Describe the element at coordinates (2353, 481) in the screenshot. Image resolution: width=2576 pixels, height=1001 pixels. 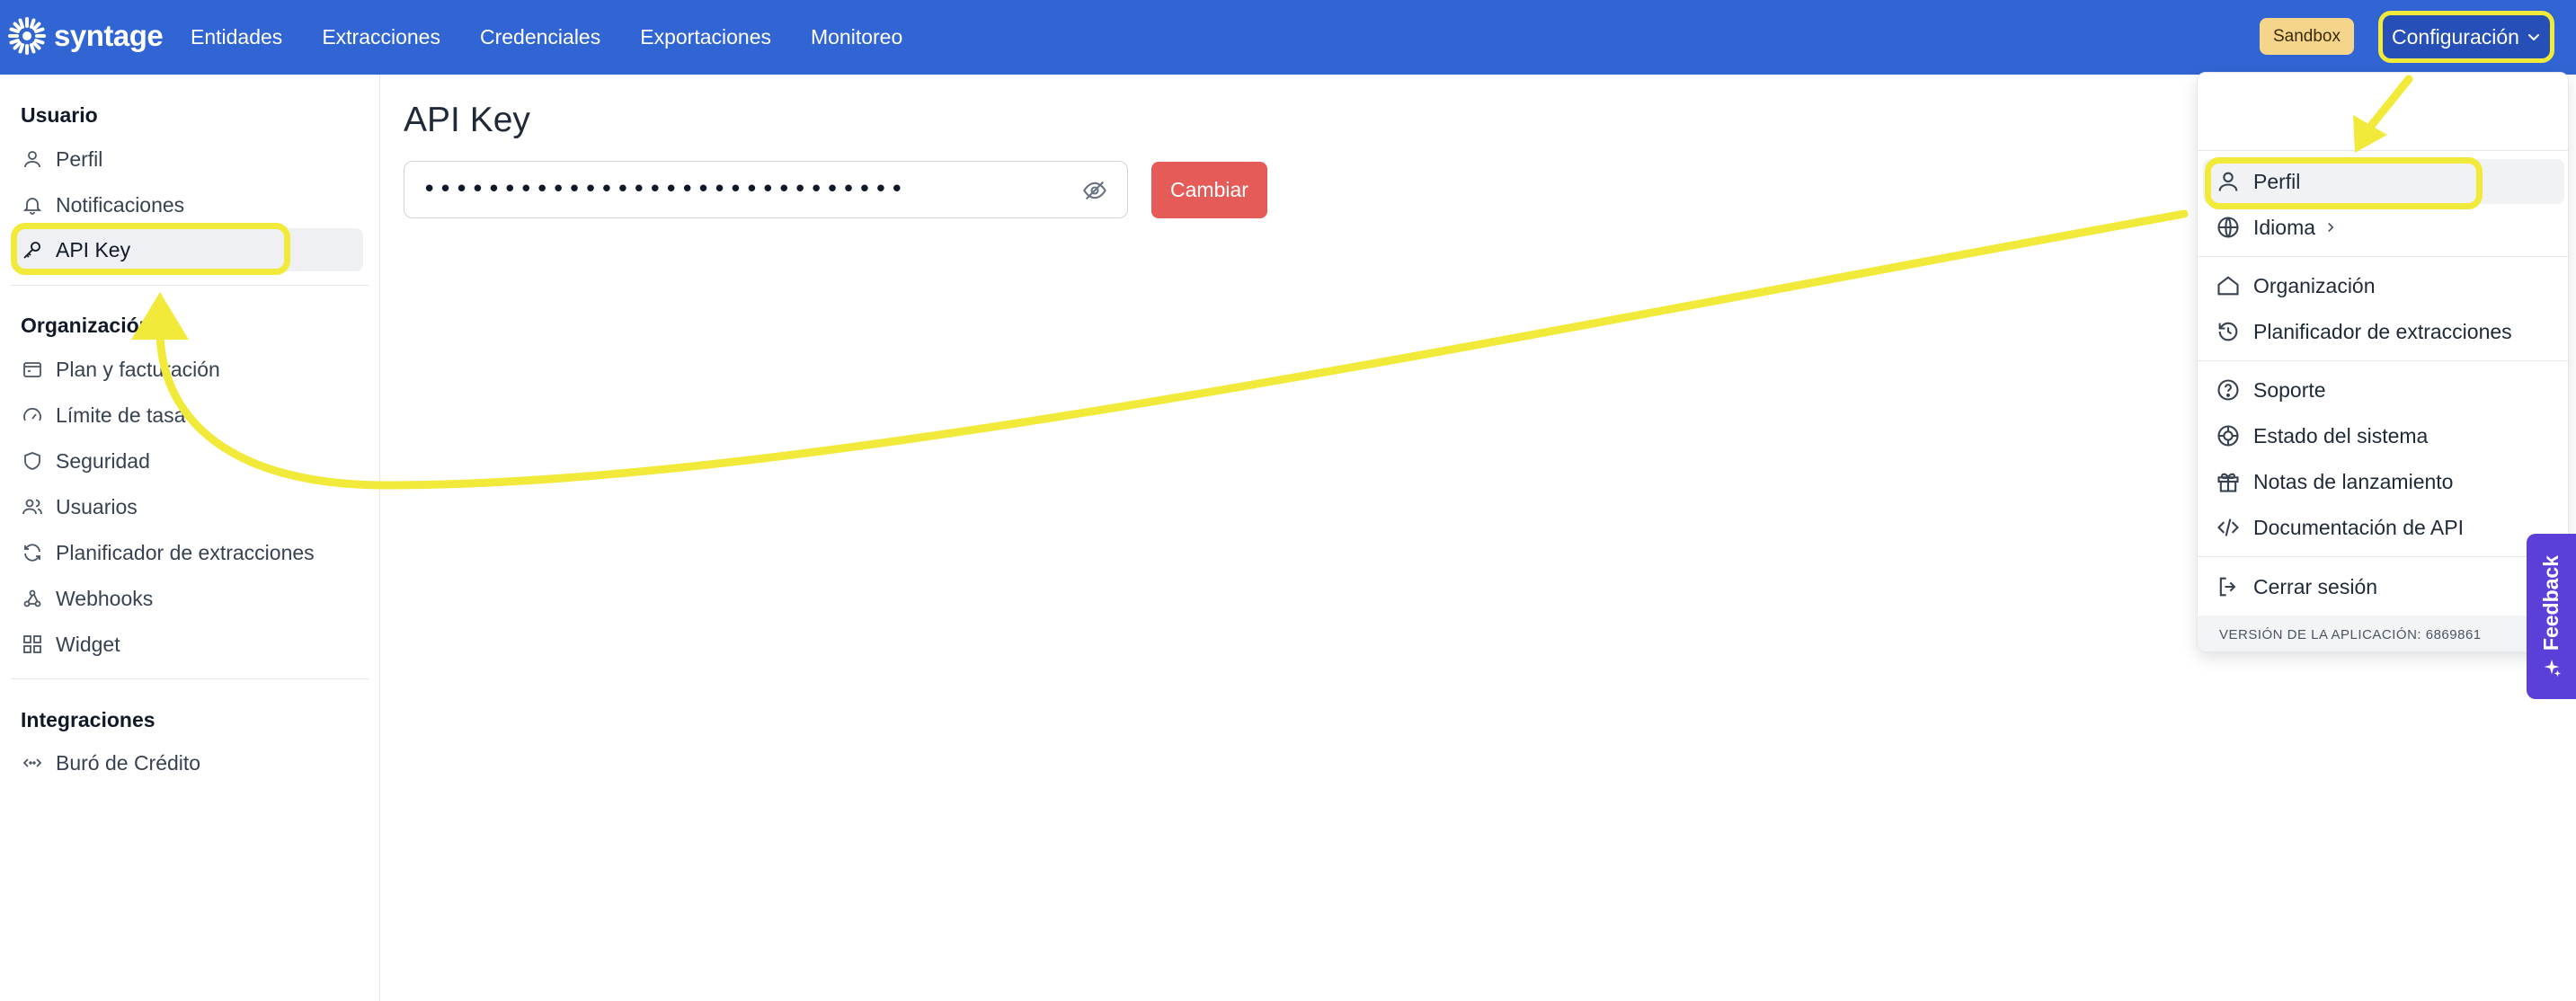
I see `menu-item-label: Notas de lanzamiento` at that location.